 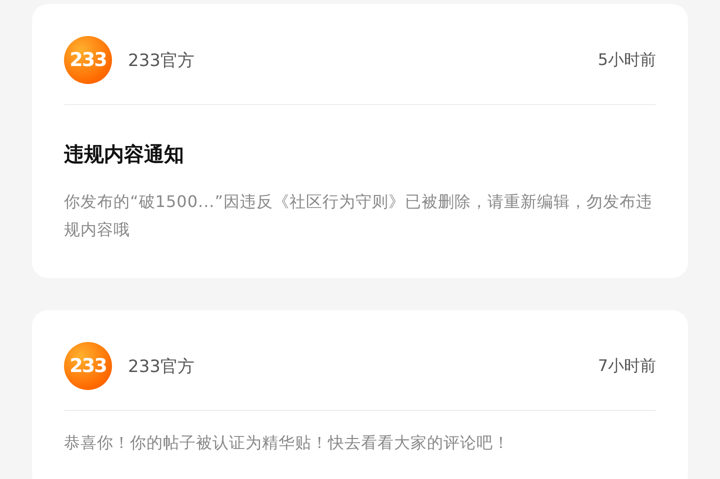 I want to click on notification-message: 你发布的“破1500...”因违反《社区行为守则》已被删除，请重新编辑，勿发布违规内容哦, so click(x=359, y=216).